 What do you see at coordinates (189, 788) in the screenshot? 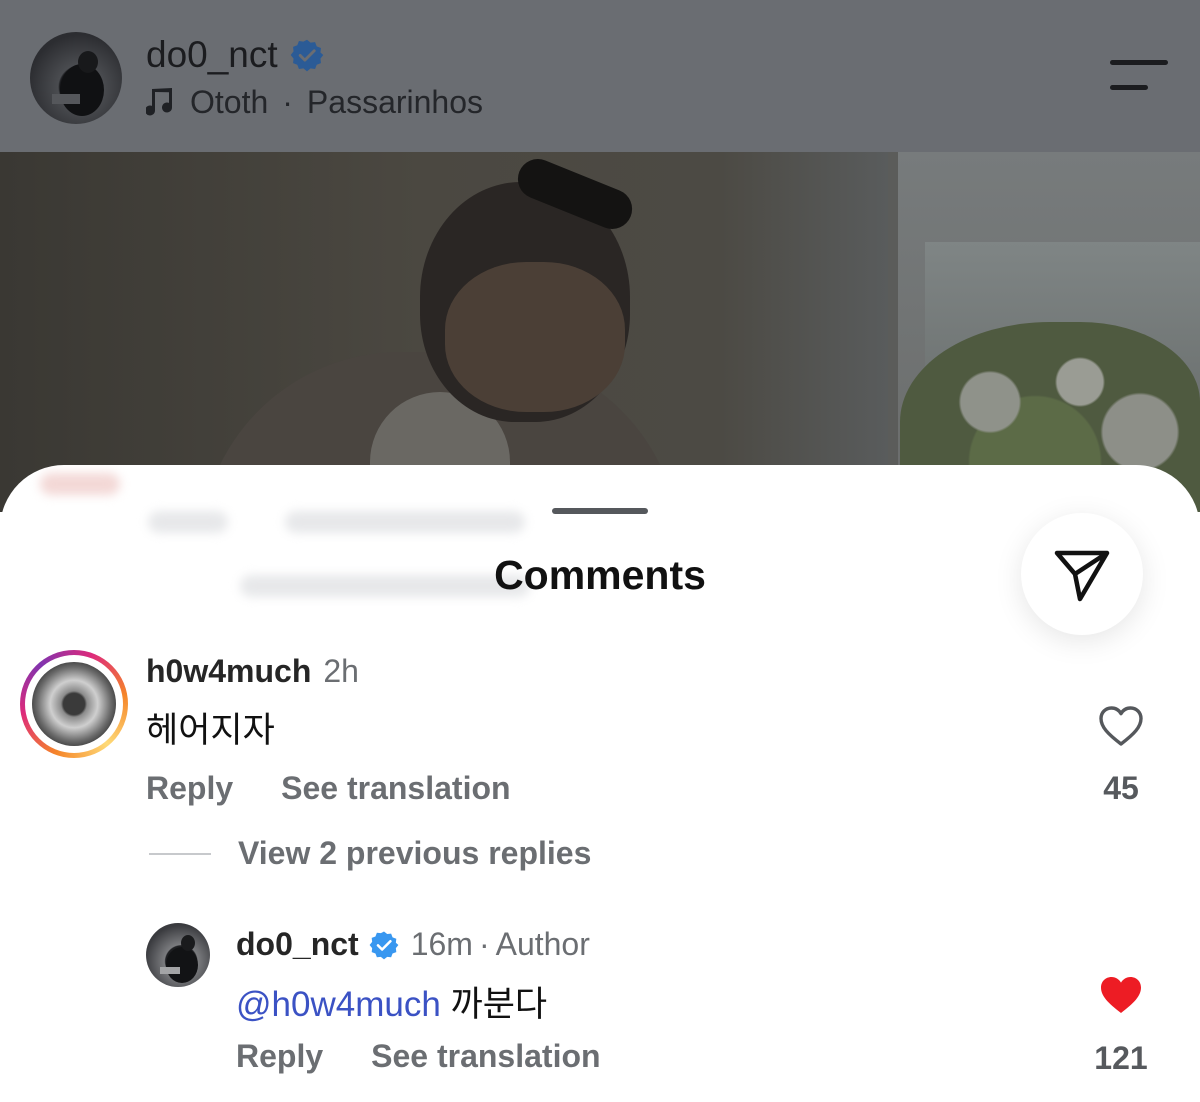
I see `reply-button: Reply` at bounding box center [189, 788].